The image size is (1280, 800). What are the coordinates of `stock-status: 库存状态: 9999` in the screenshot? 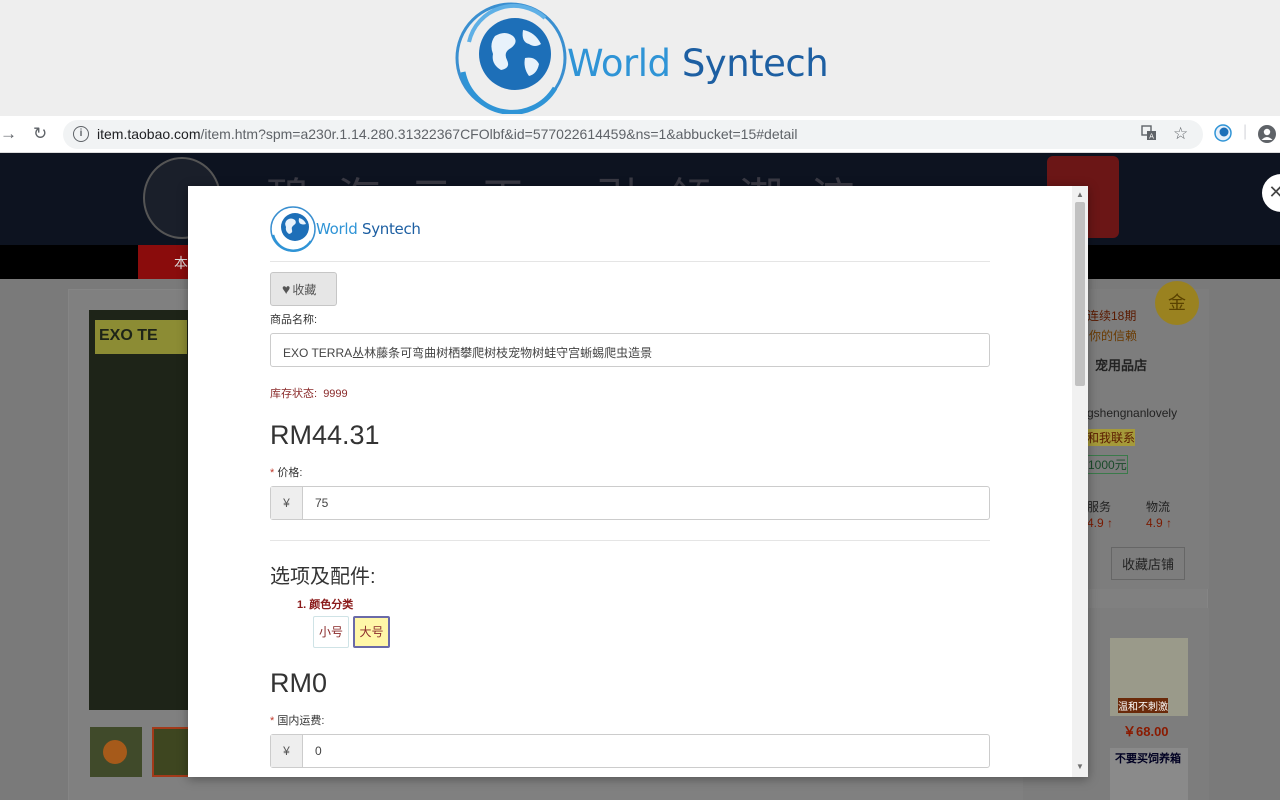 It's located at (309, 393).